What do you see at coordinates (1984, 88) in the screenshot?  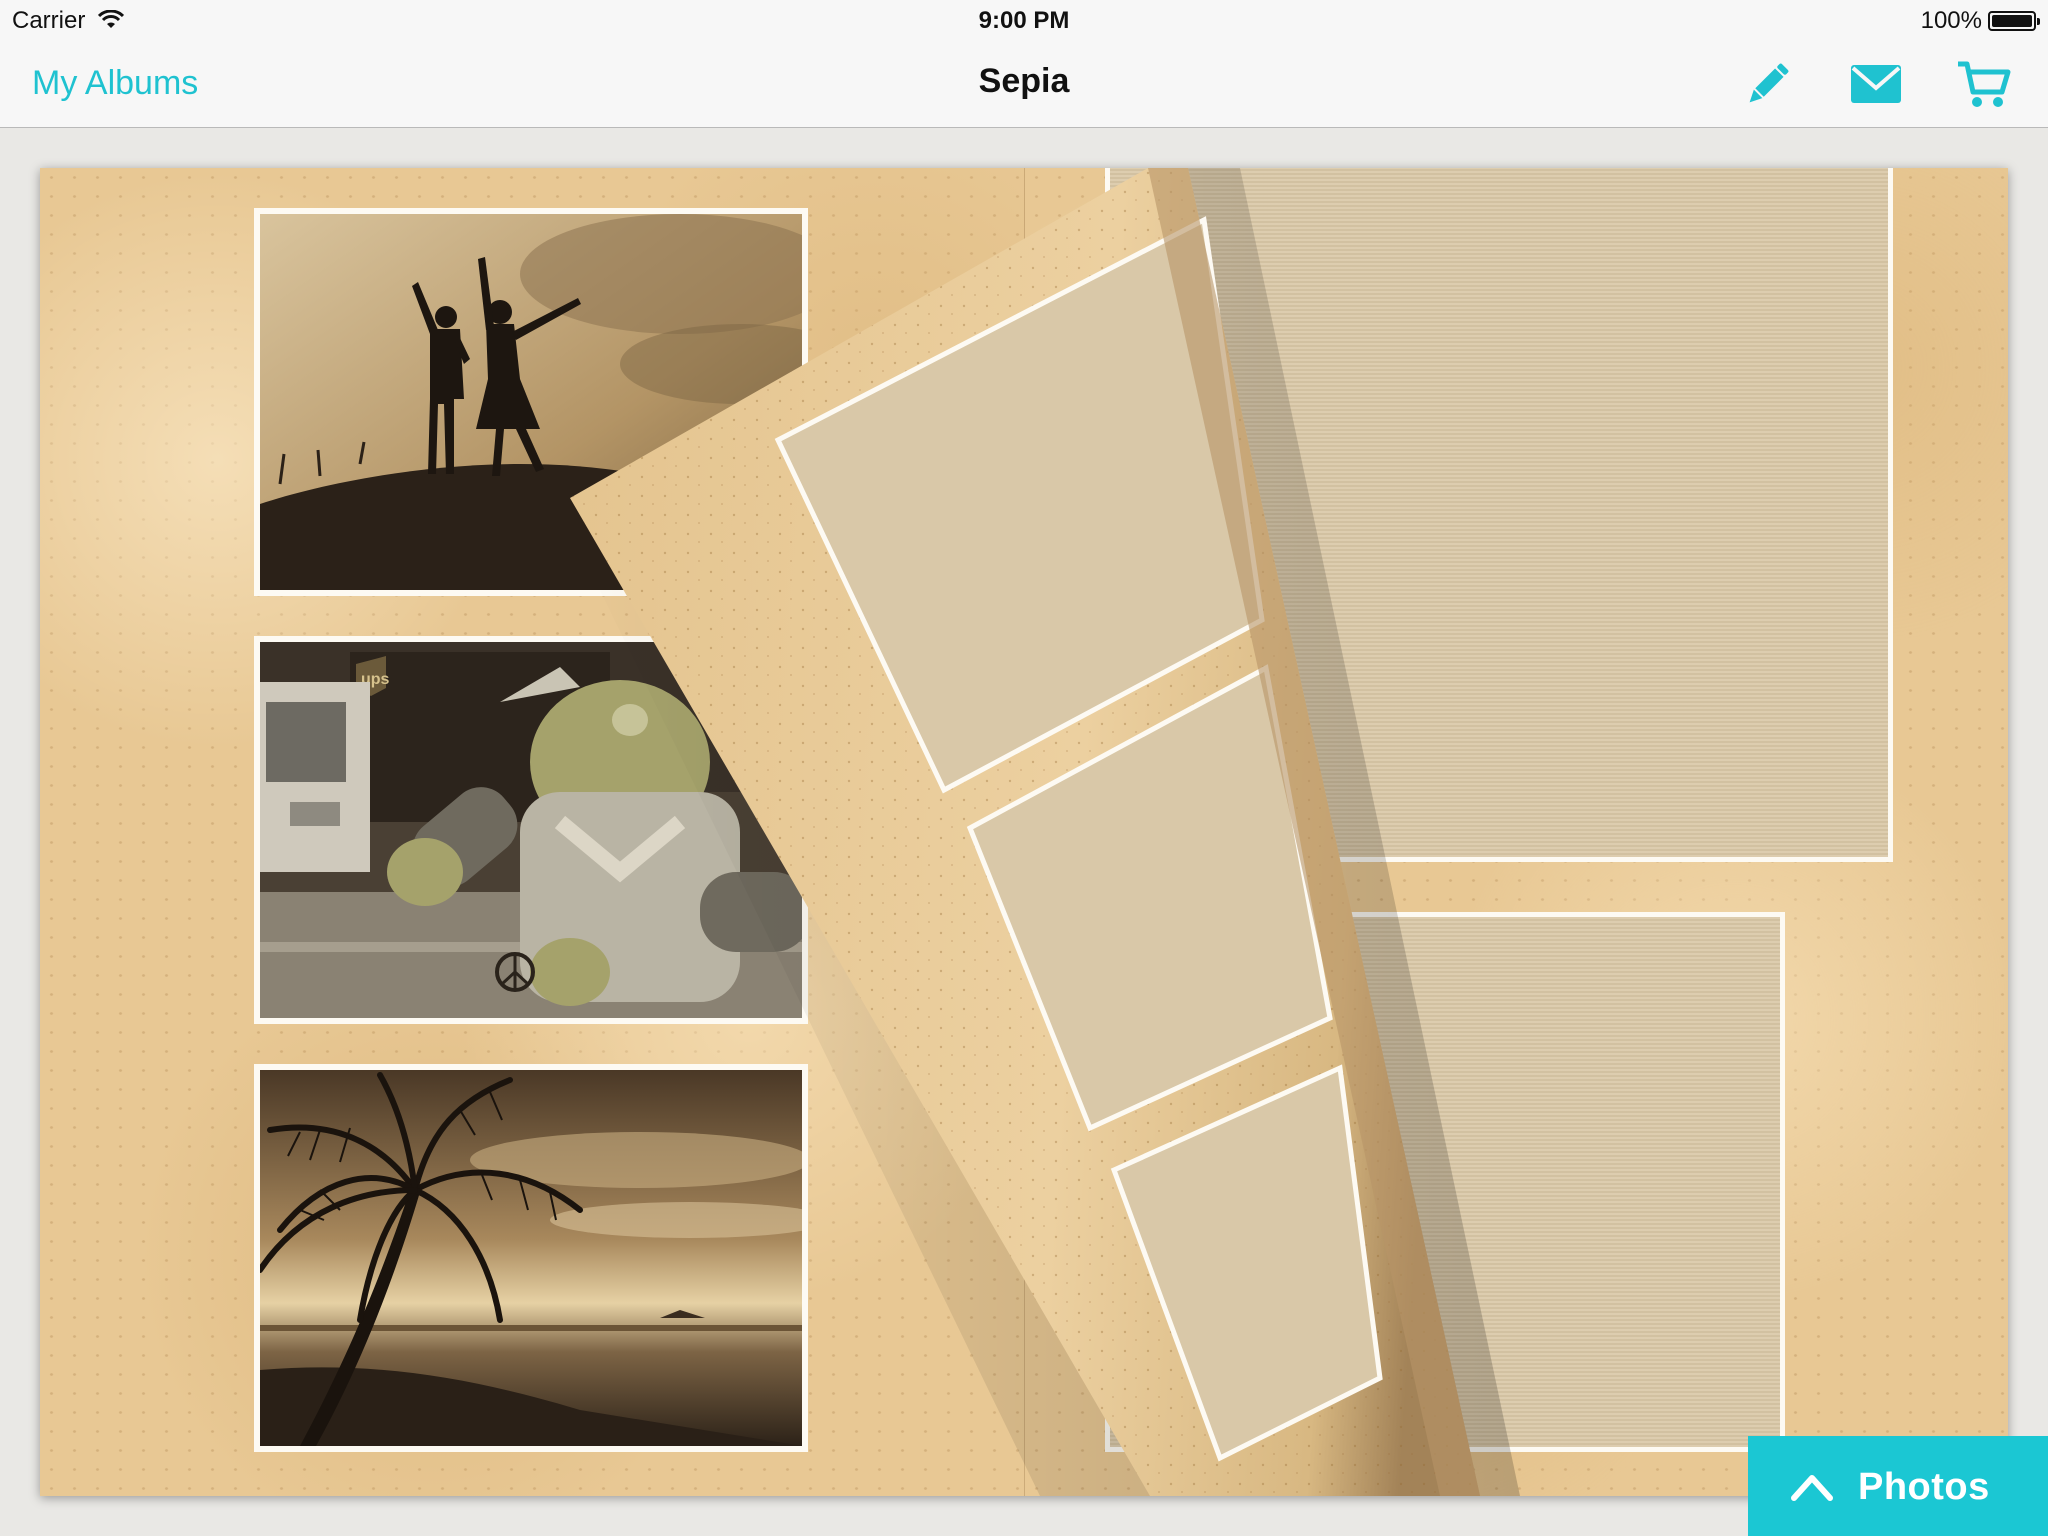 I see `cart-icon` at bounding box center [1984, 88].